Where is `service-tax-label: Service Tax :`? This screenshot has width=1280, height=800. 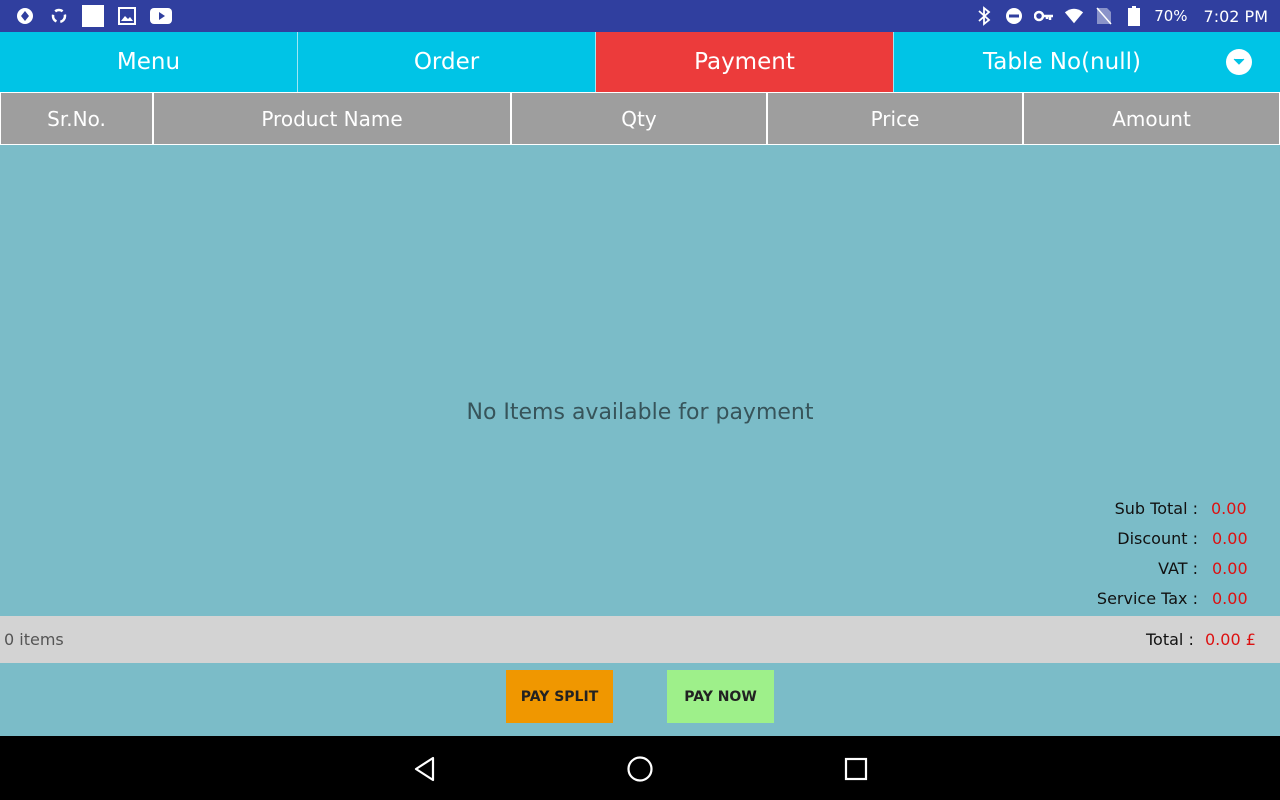
service-tax-label: Service Tax : is located at coordinates (1147, 598).